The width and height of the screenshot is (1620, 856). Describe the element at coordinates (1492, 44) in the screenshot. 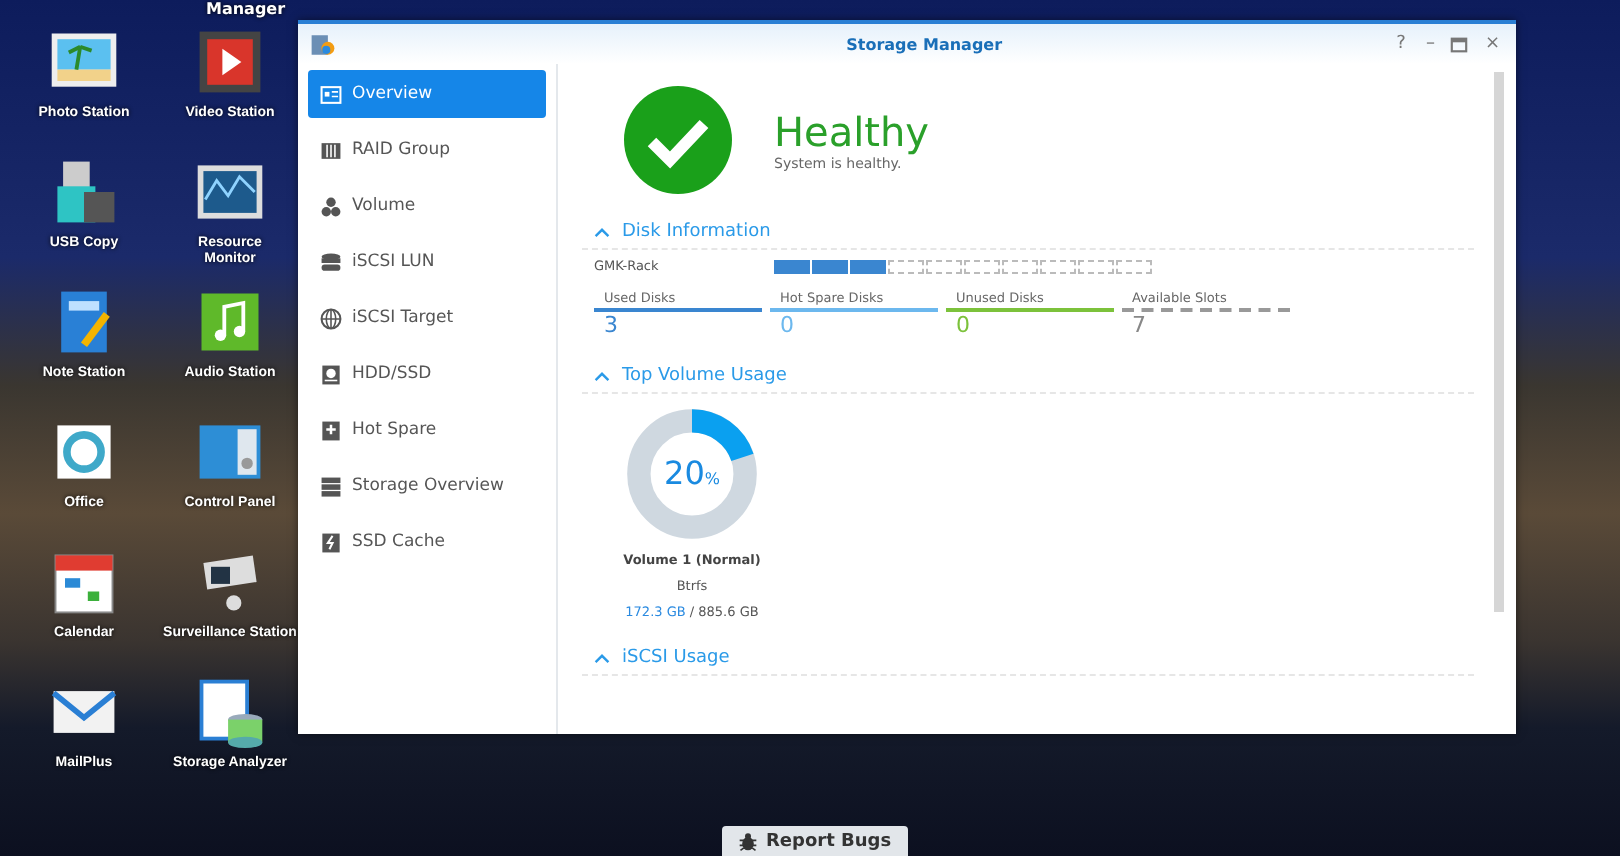

I see `close-button: ×` at that location.